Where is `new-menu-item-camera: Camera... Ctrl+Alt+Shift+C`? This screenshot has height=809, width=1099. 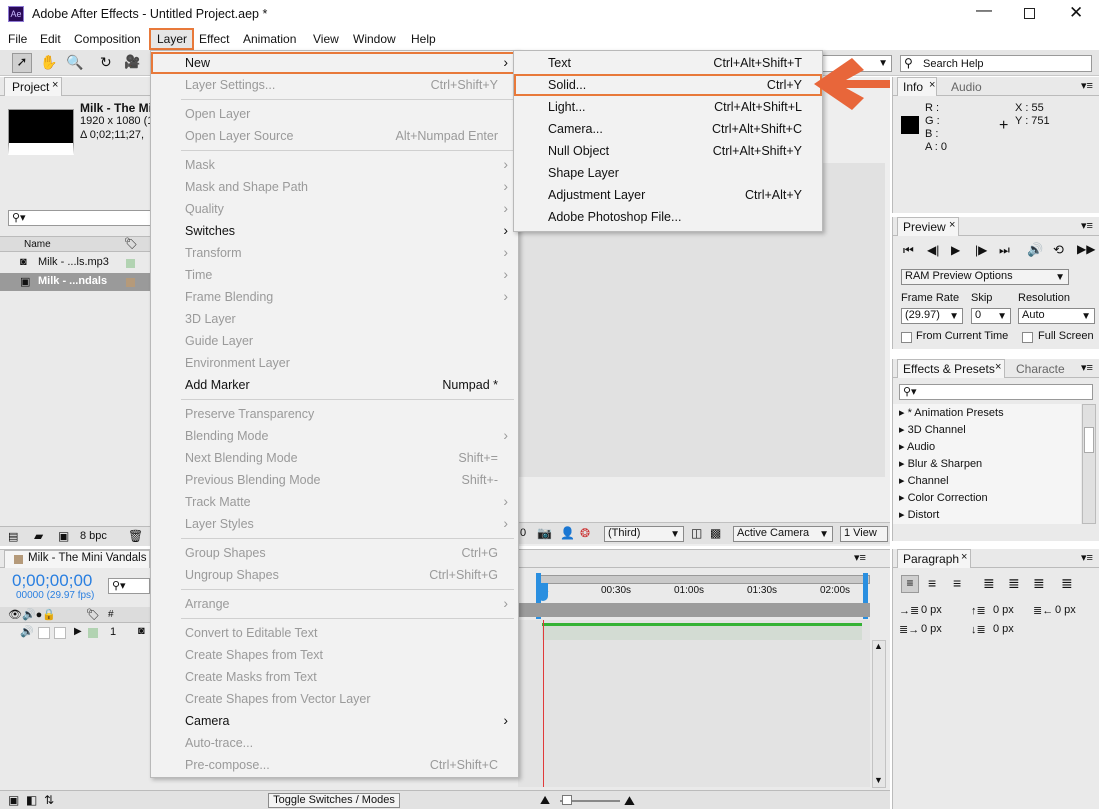
new-menu-item-camera: Camera... Ctrl+Alt+Shift+C is located at coordinates (668, 129).